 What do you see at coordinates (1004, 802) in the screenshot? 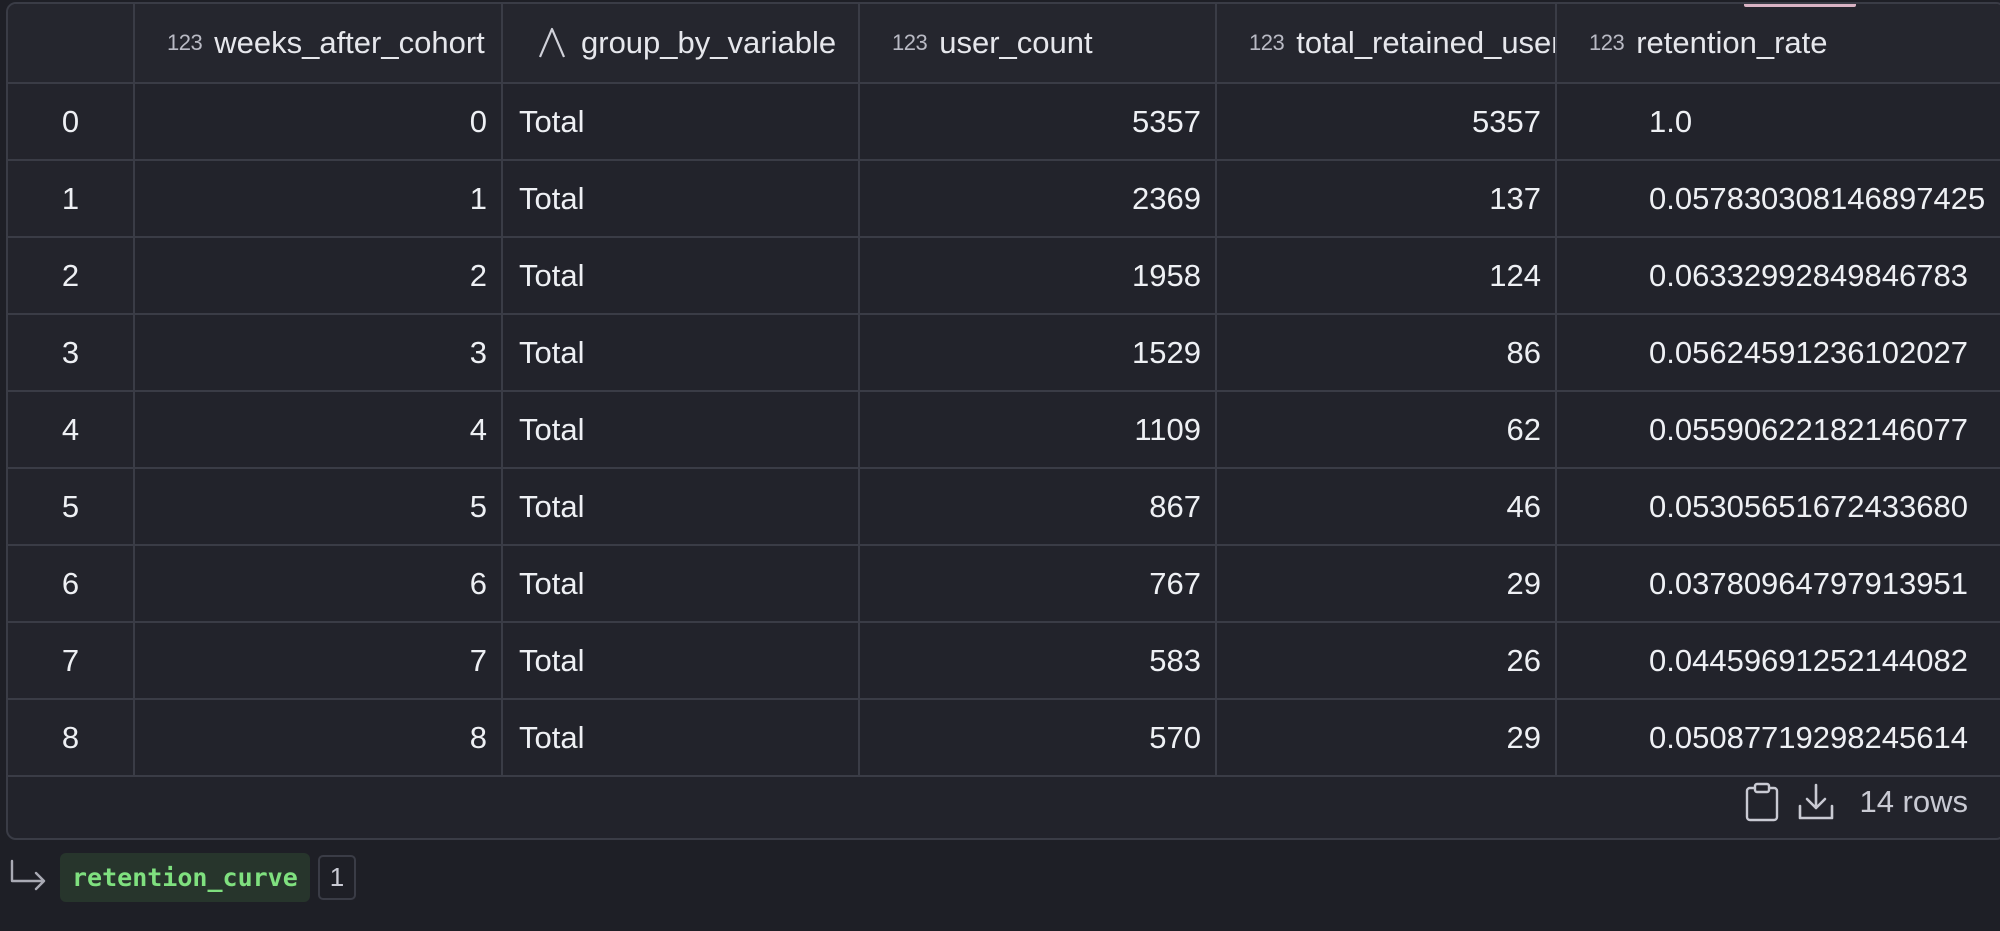
I see `table-footer: 14 rows` at bounding box center [1004, 802].